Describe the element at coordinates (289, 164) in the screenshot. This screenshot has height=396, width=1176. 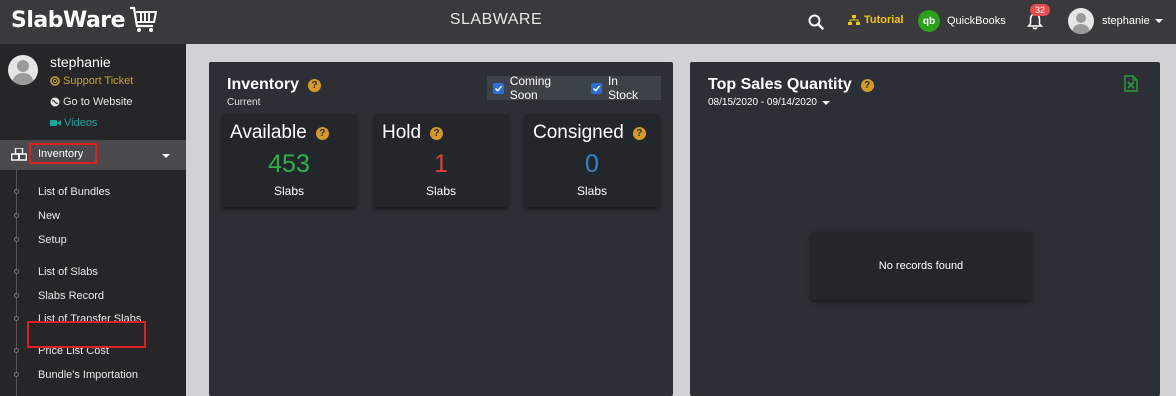
I see `stat-value: 453` at that location.